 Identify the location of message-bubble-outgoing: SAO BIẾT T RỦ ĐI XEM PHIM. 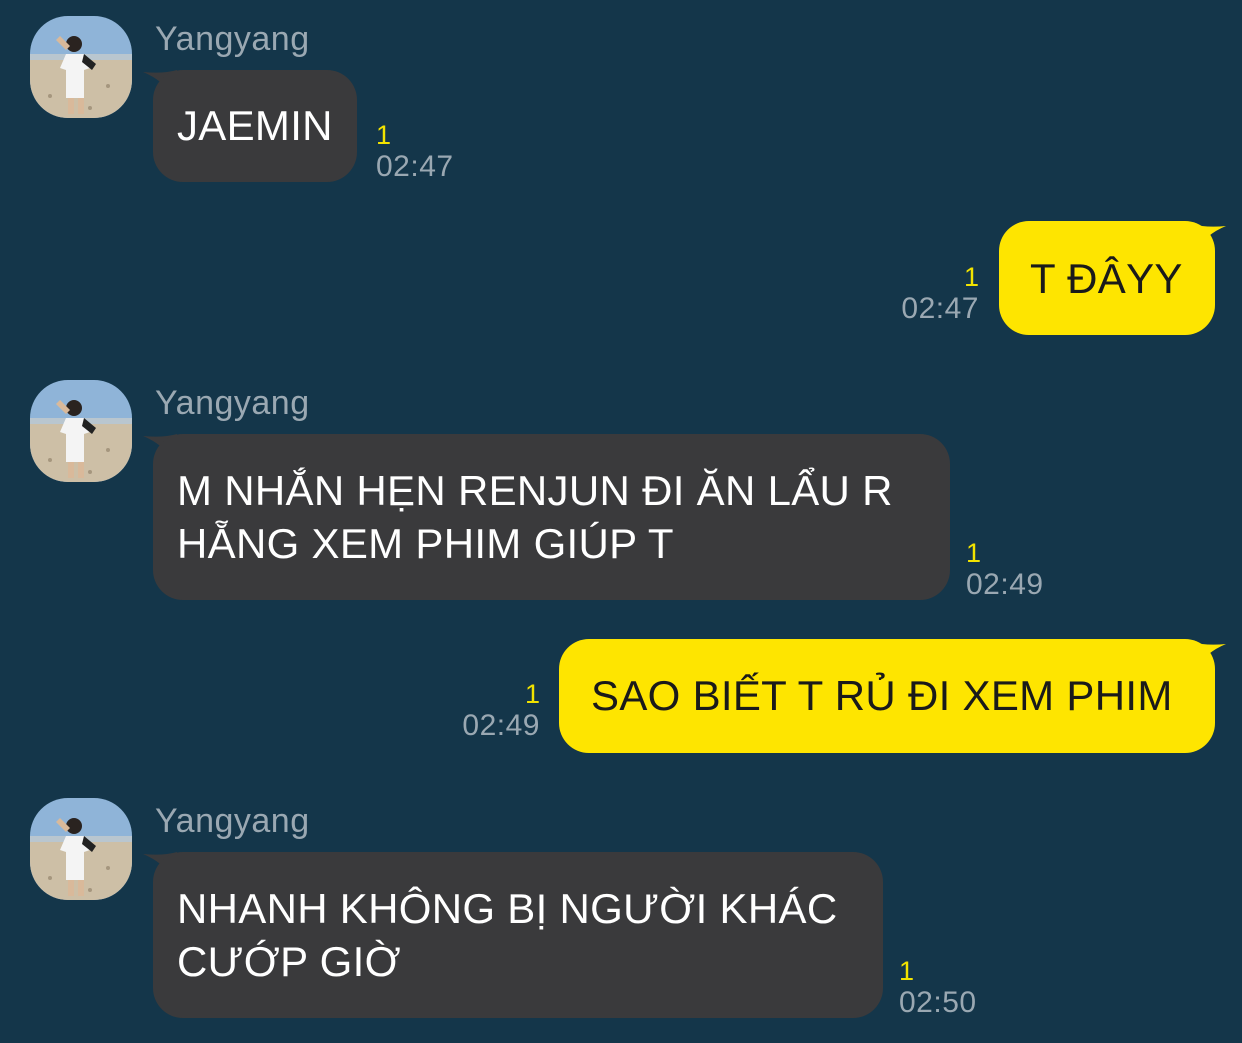
(887, 696).